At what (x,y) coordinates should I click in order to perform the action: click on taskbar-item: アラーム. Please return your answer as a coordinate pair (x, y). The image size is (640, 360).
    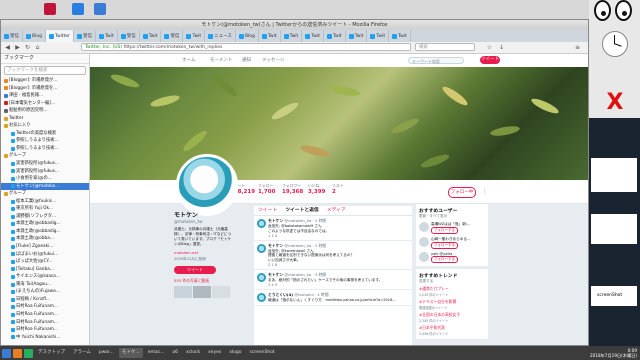
    Looking at the image, I should click on (82, 353).